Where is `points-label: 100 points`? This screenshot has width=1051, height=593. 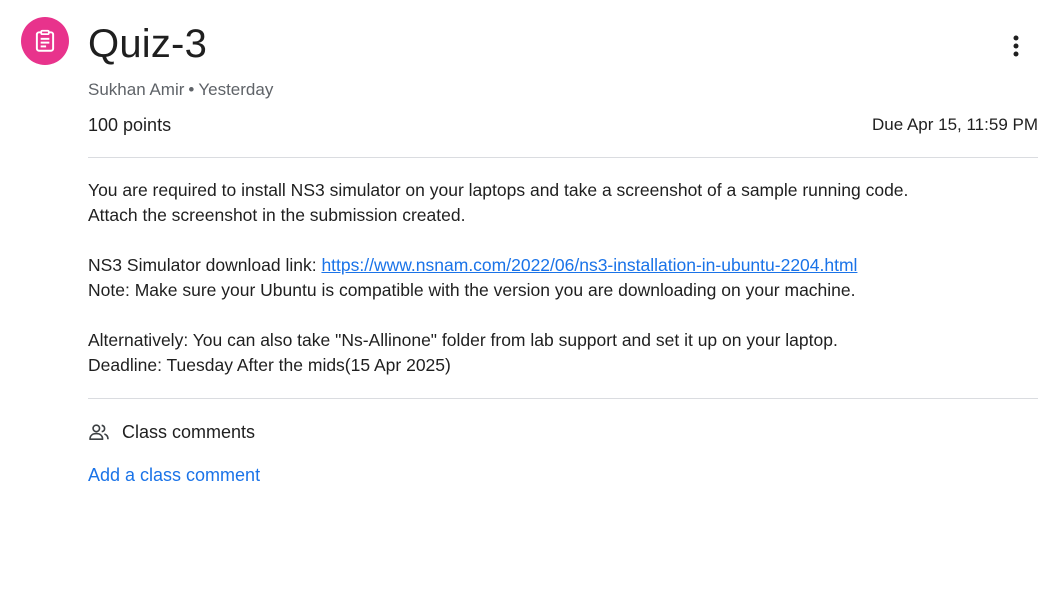
points-label: 100 points is located at coordinates (130, 125).